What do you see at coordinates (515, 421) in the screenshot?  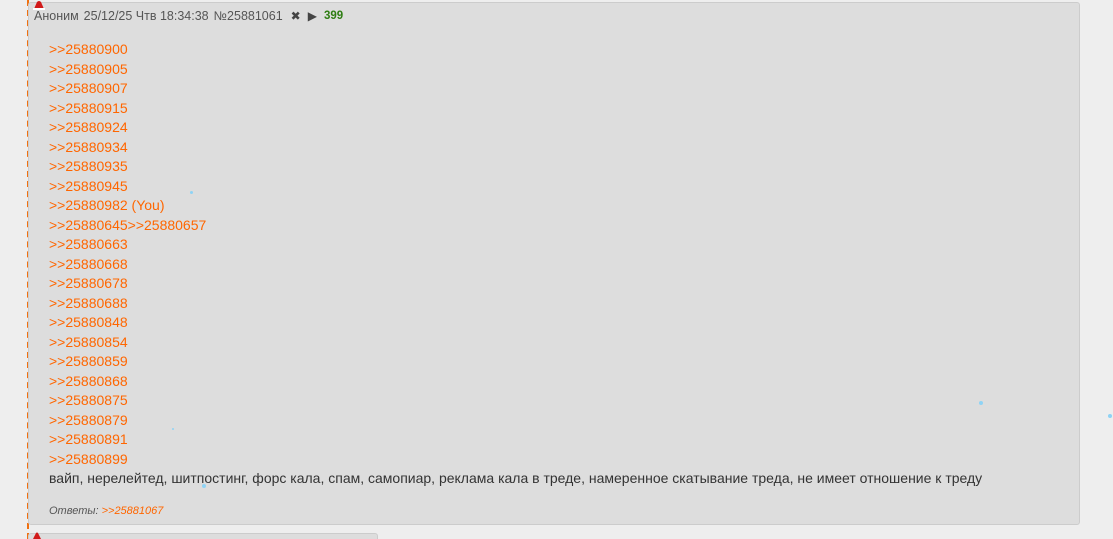 I see `reply-link: >>25880879` at bounding box center [515, 421].